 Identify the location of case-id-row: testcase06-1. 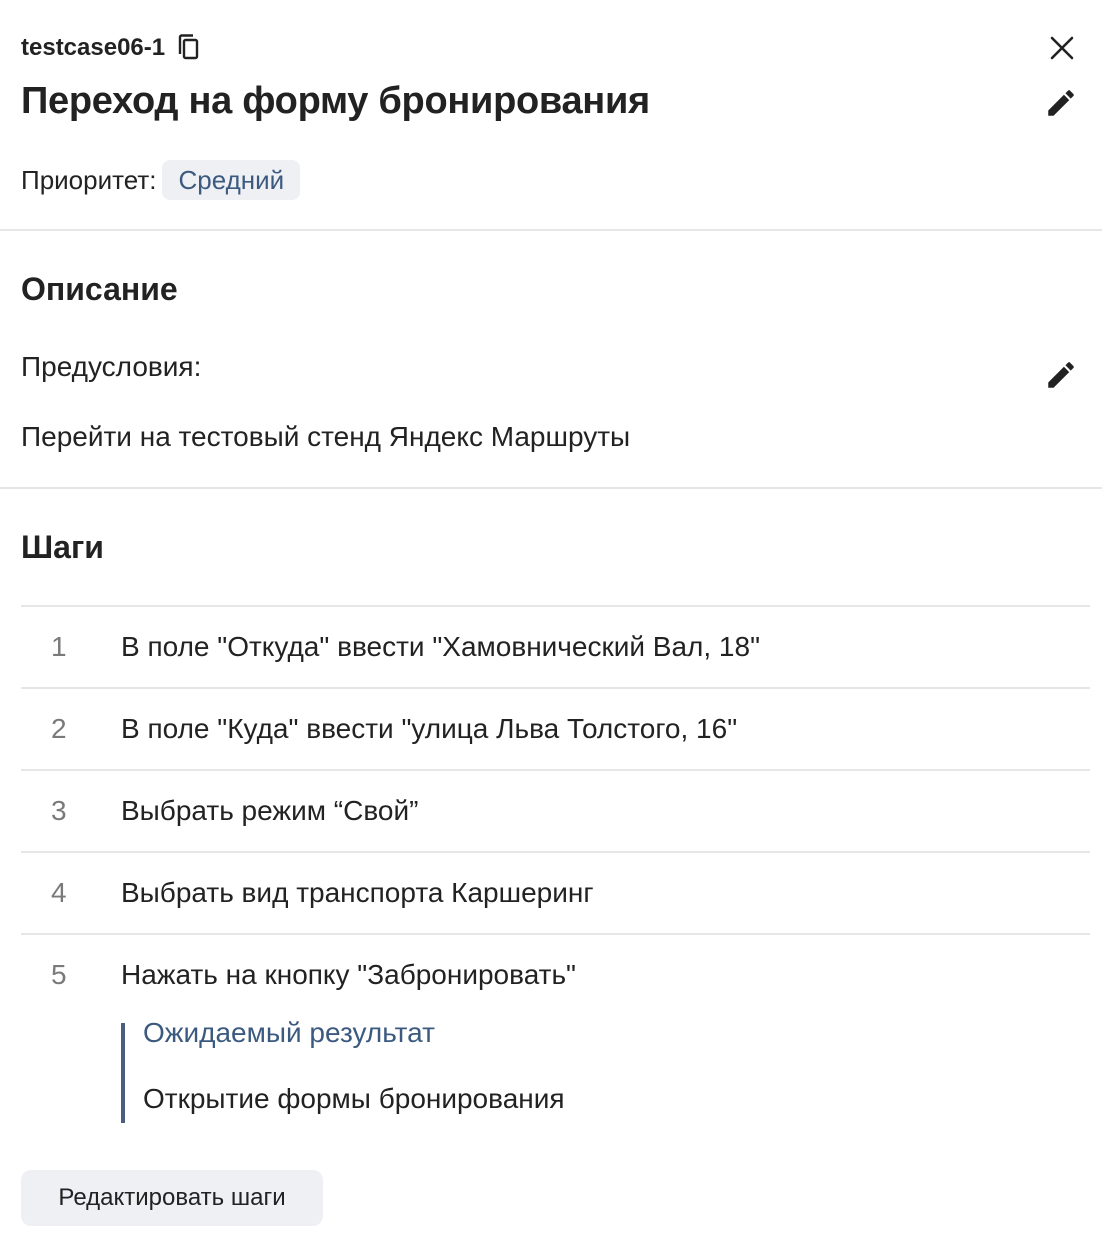
(112, 48).